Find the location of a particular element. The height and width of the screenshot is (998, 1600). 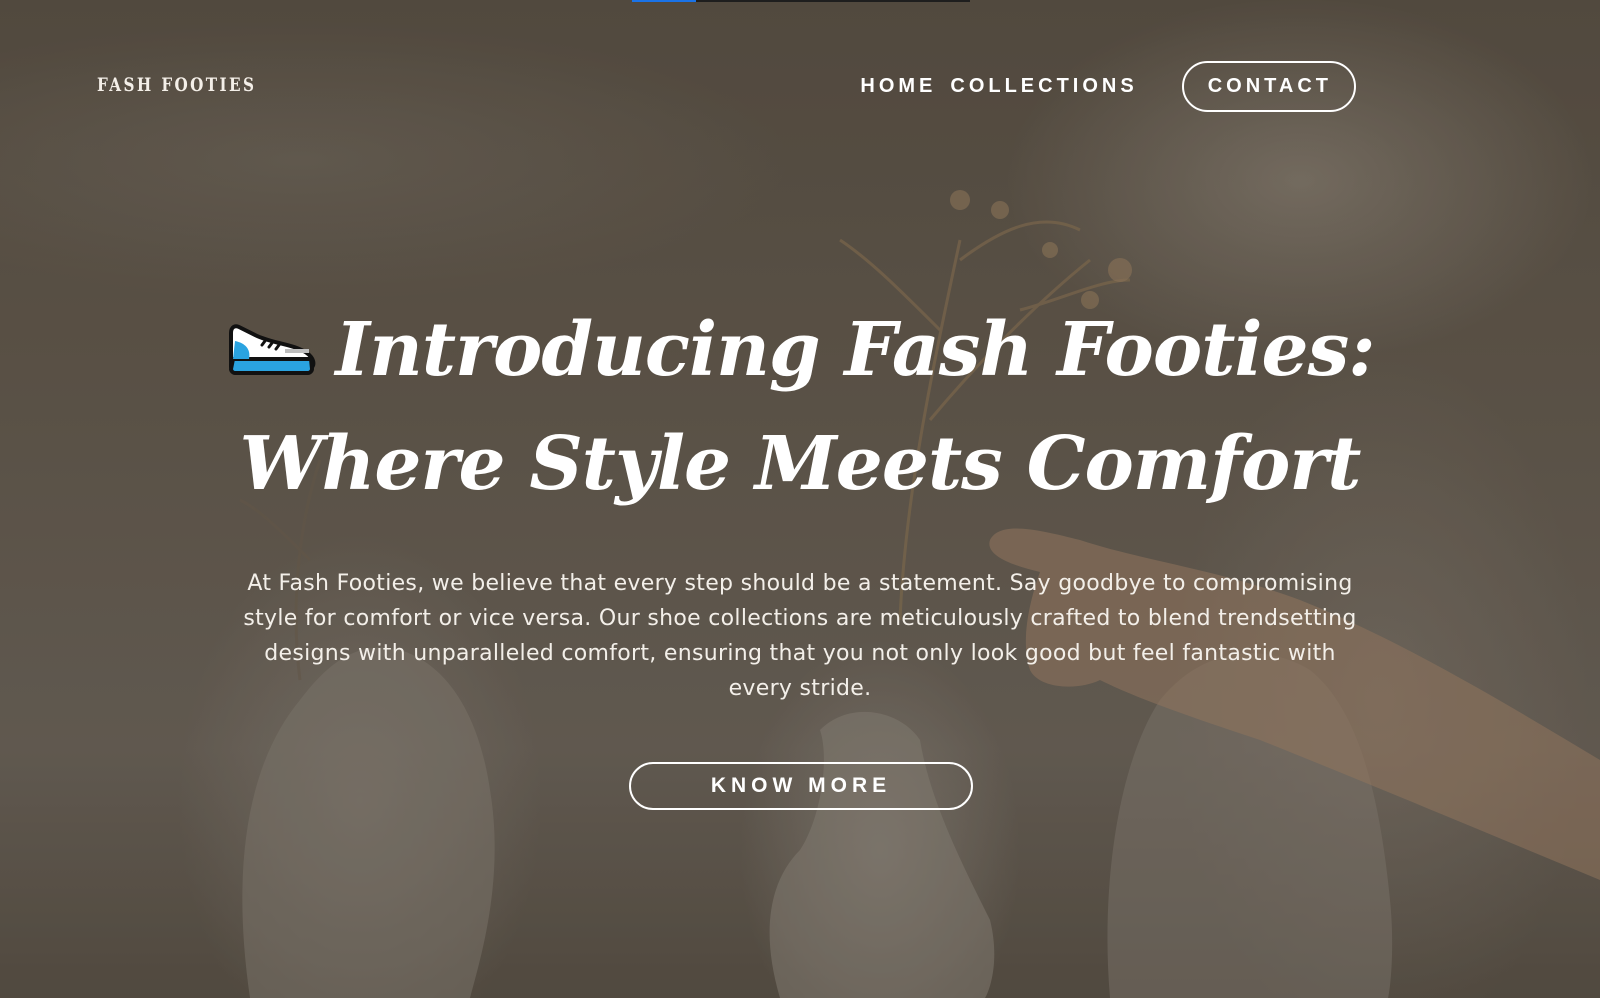

page-load-progress-bar is located at coordinates (801, 1).